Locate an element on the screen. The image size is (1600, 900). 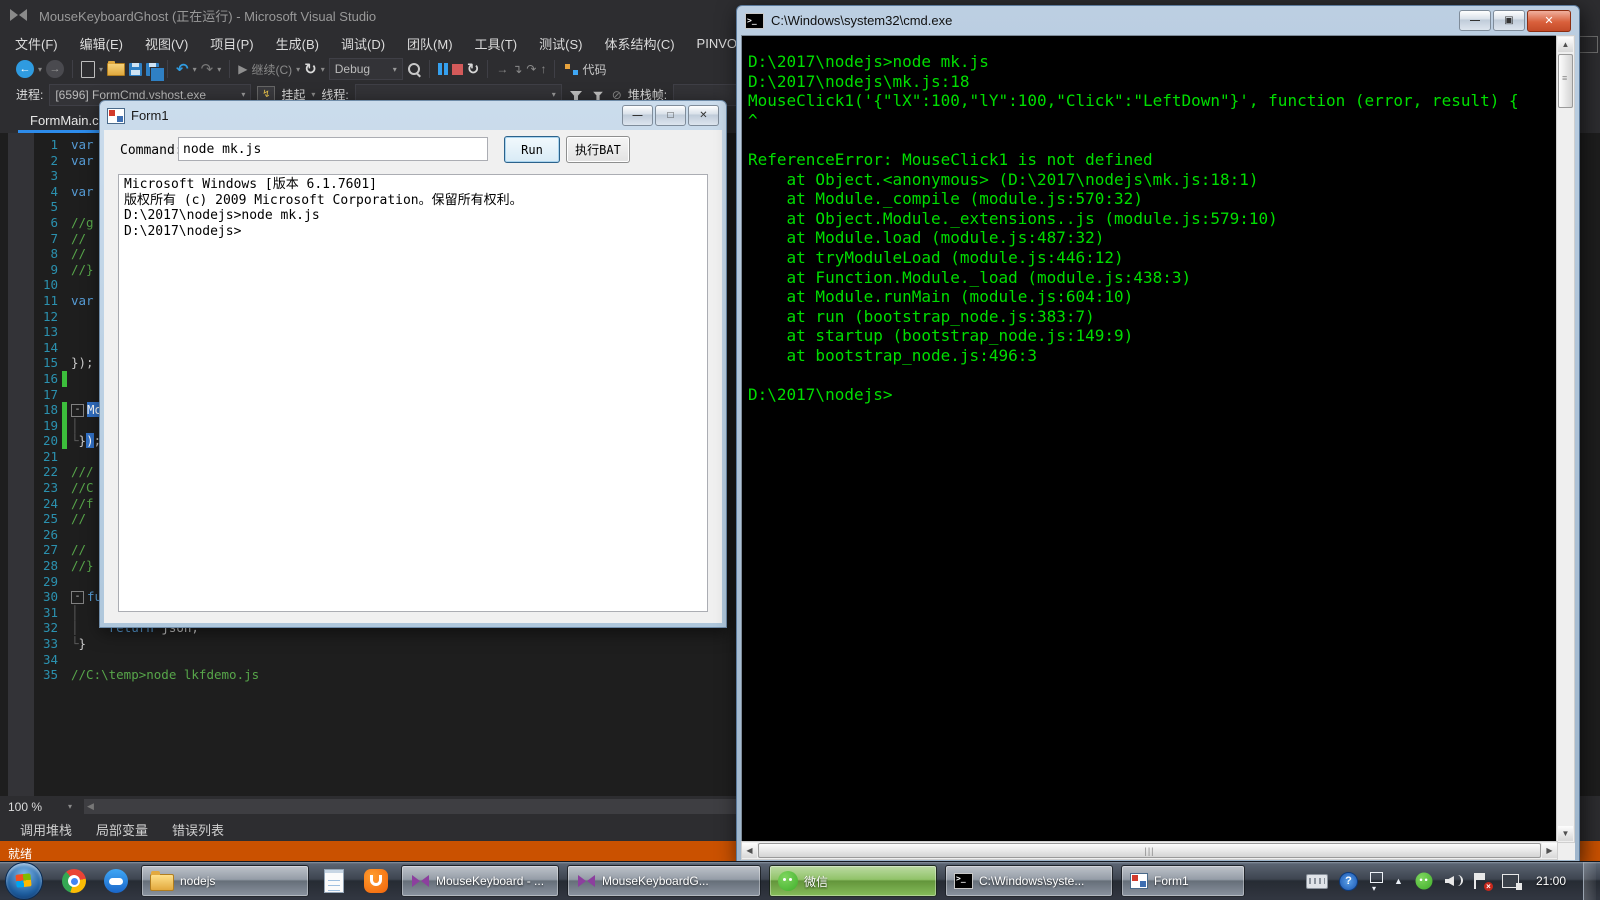
filter-threads-icon is located at coordinates (575, 97).